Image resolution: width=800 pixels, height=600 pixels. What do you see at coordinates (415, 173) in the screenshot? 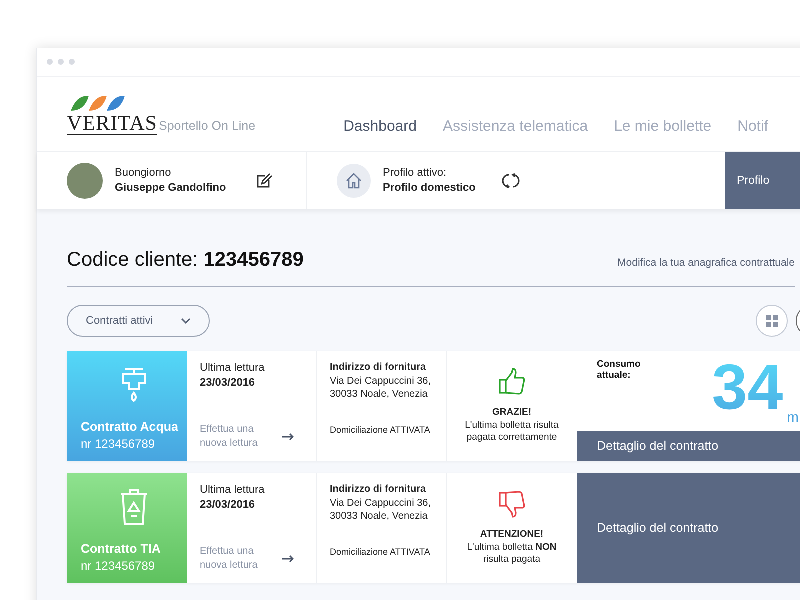
I see `profile-label: Profilo attivo:` at bounding box center [415, 173].